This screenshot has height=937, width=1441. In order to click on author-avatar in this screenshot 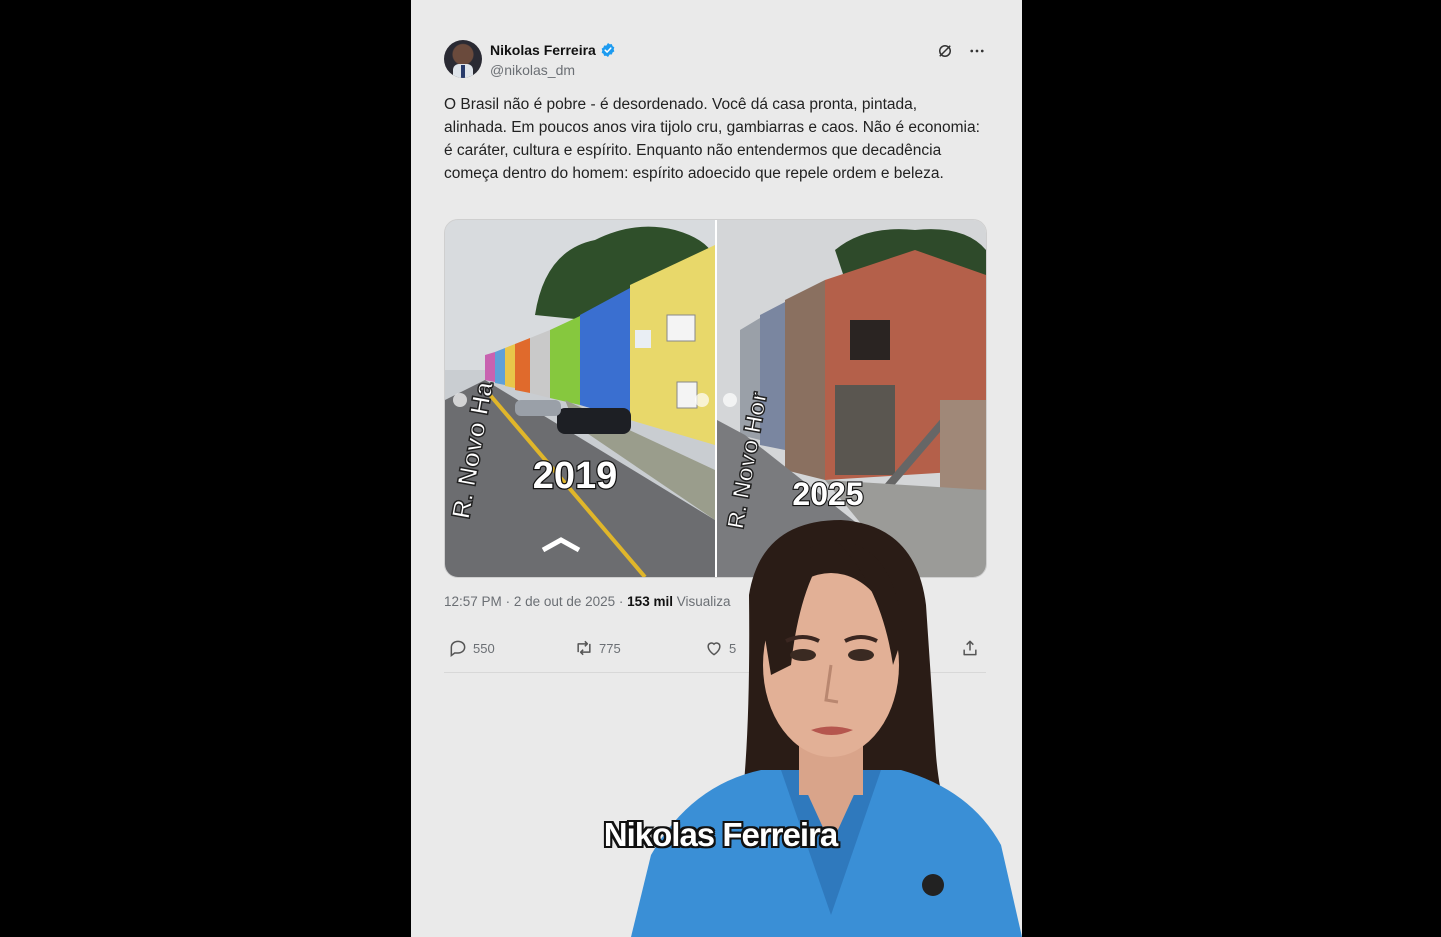, I will do `click(463, 59)`.